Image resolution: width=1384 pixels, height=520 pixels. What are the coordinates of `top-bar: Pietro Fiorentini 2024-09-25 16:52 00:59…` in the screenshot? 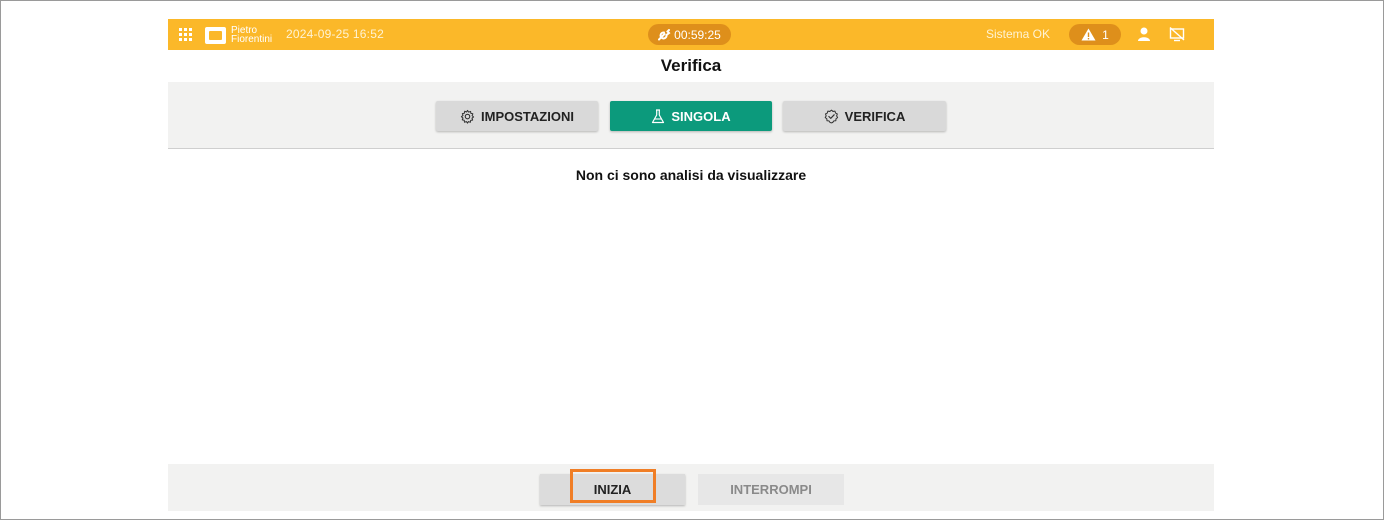 It's located at (691, 34).